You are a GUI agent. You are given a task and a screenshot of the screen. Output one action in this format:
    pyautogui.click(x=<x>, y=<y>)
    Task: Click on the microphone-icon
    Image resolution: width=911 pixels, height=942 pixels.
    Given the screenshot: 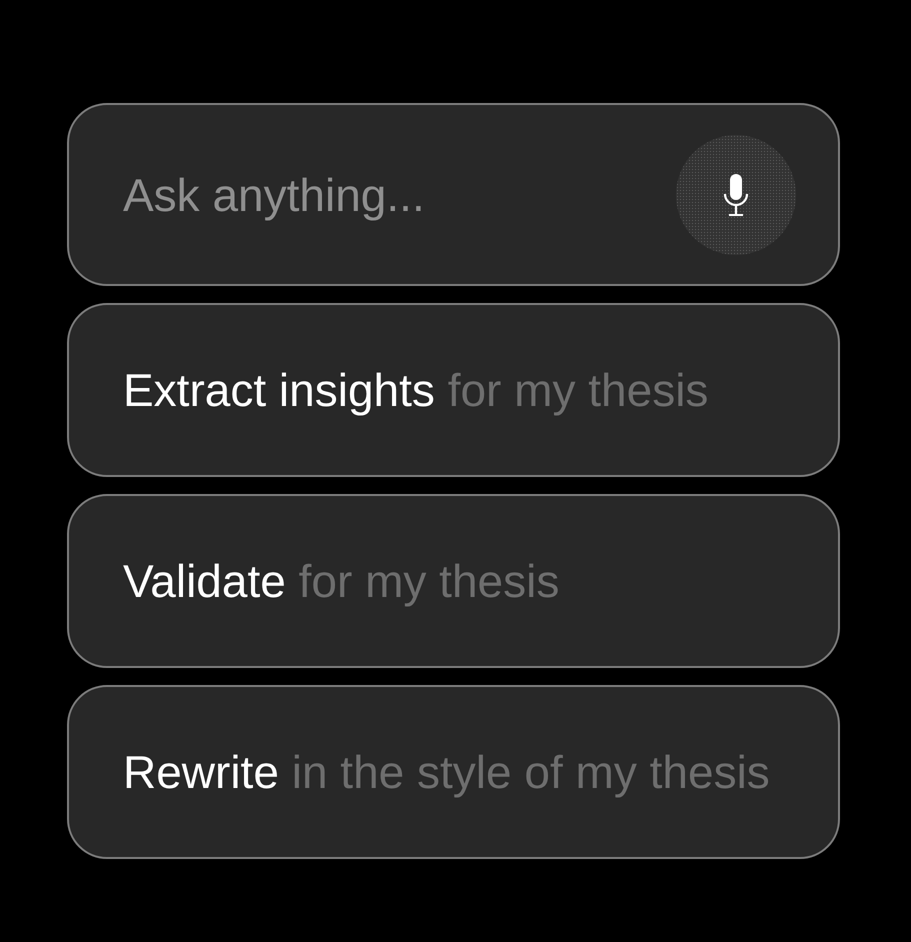 What is the action you would take?
    pyautogui.click(x=736, y=195)
    